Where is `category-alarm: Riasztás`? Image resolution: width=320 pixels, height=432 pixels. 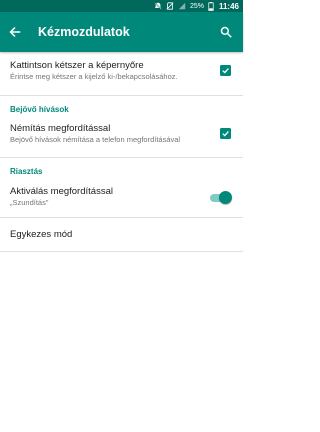
category-alarm: Riasztás is located at coordinates (26, 171).